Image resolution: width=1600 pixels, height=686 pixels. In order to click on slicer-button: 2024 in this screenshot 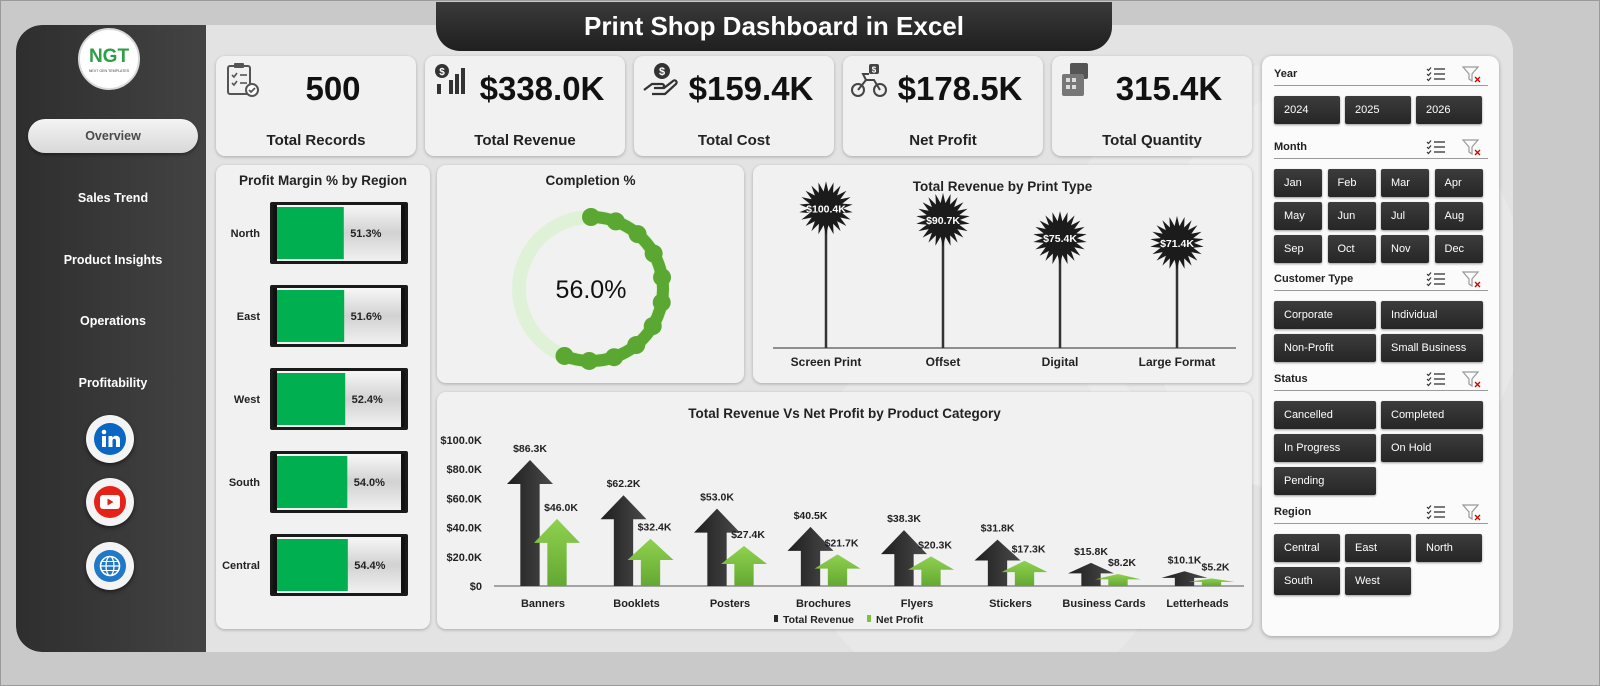, I will do `click(1307, 110)`.